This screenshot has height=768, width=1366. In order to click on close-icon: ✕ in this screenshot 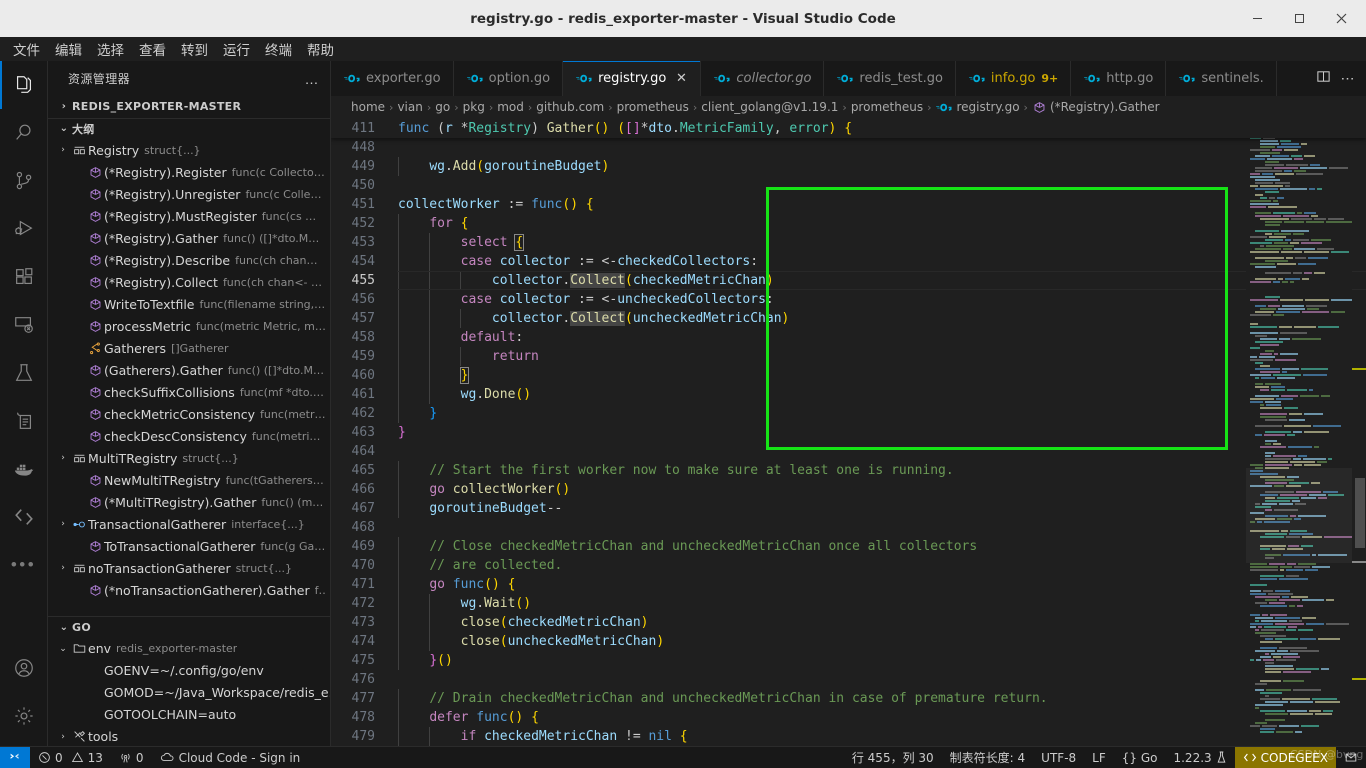, I will do `click(681, 78)`.